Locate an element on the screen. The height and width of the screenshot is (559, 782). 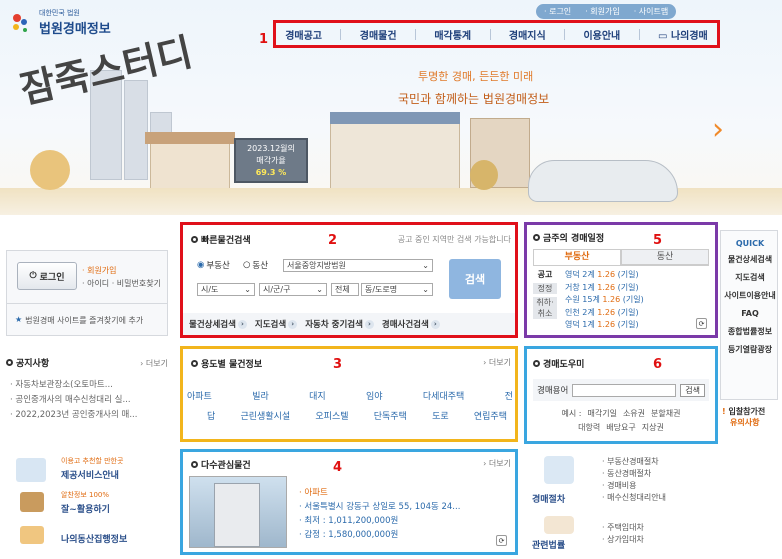
notice-label: 공고 is located at coordinates (545, 274).